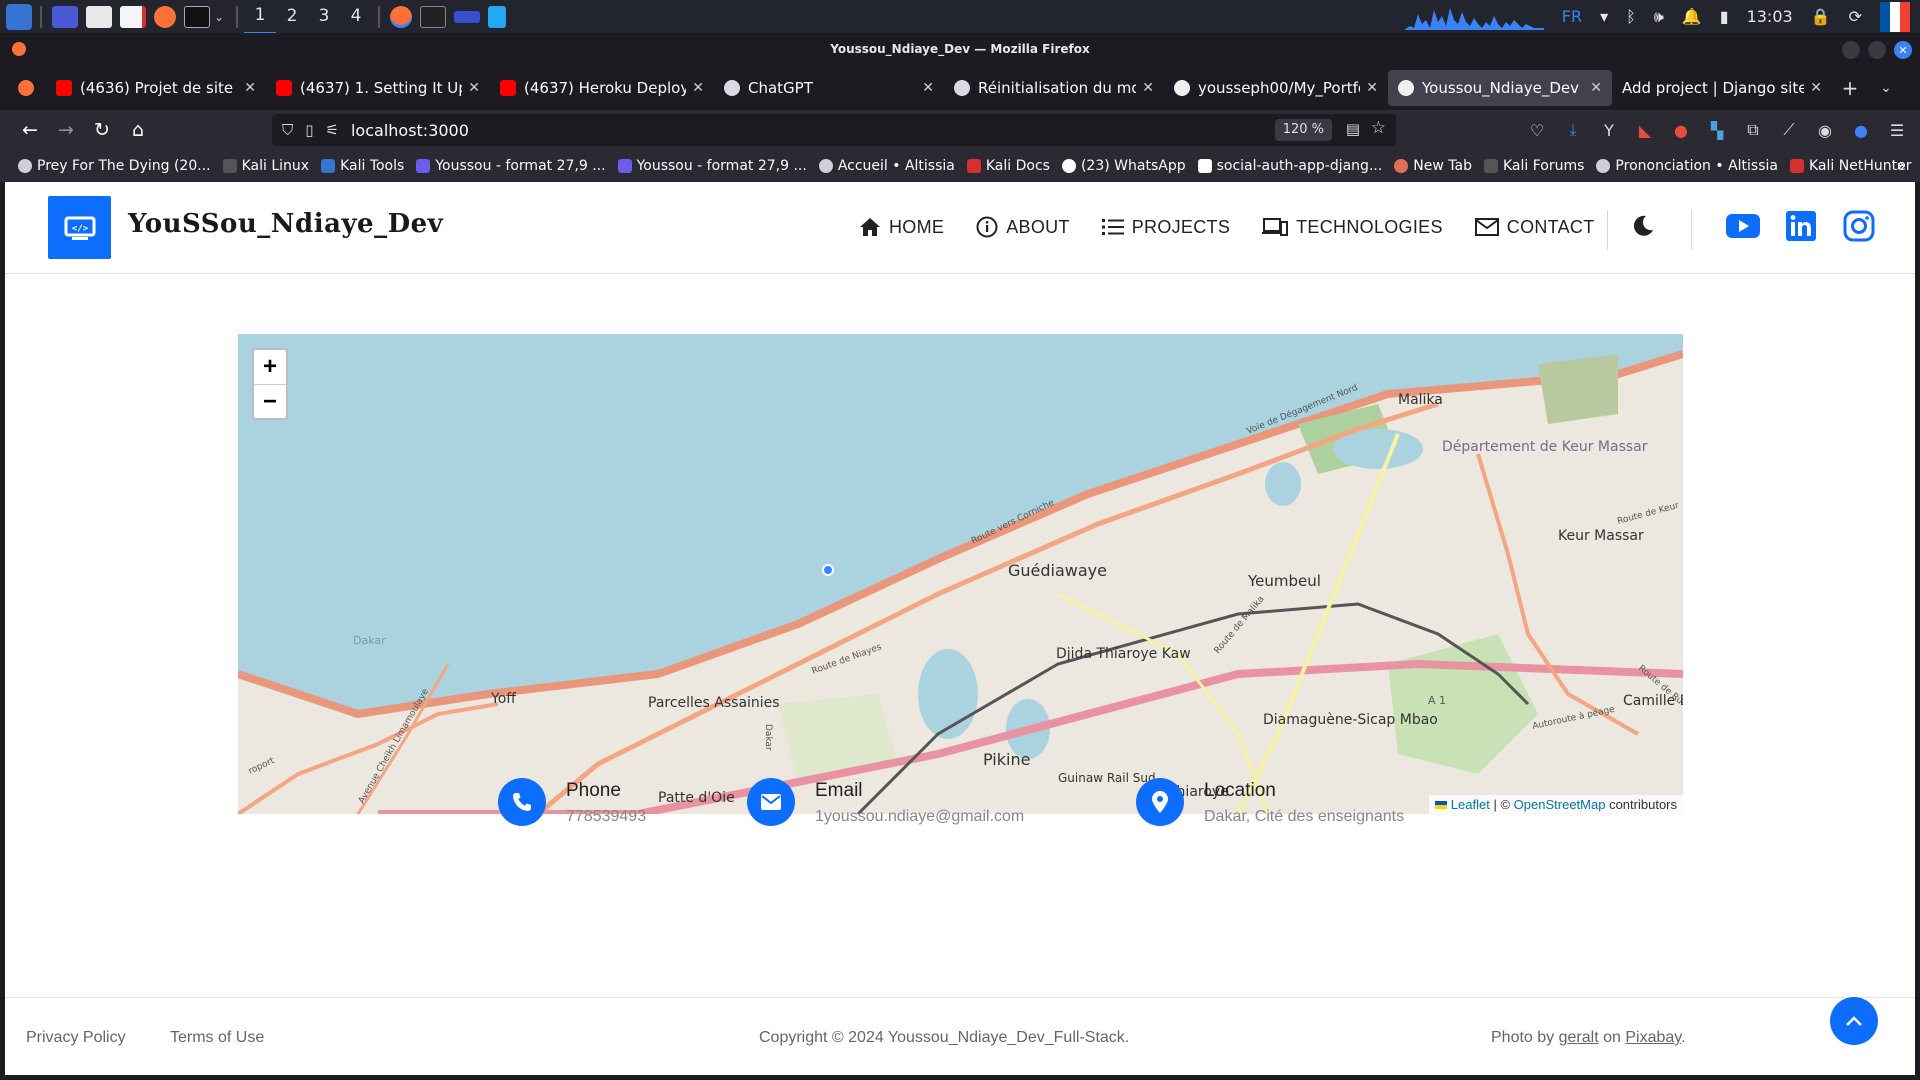 The height and width of the screenshot is (1080, 1920). What do you see at coordinates (292, 16) in the screenshot?
I see `workspace-2: 2` at bounding box center [292, 16].